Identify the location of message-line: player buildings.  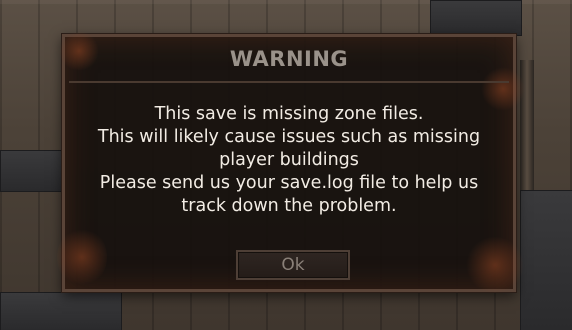
(289, 160).